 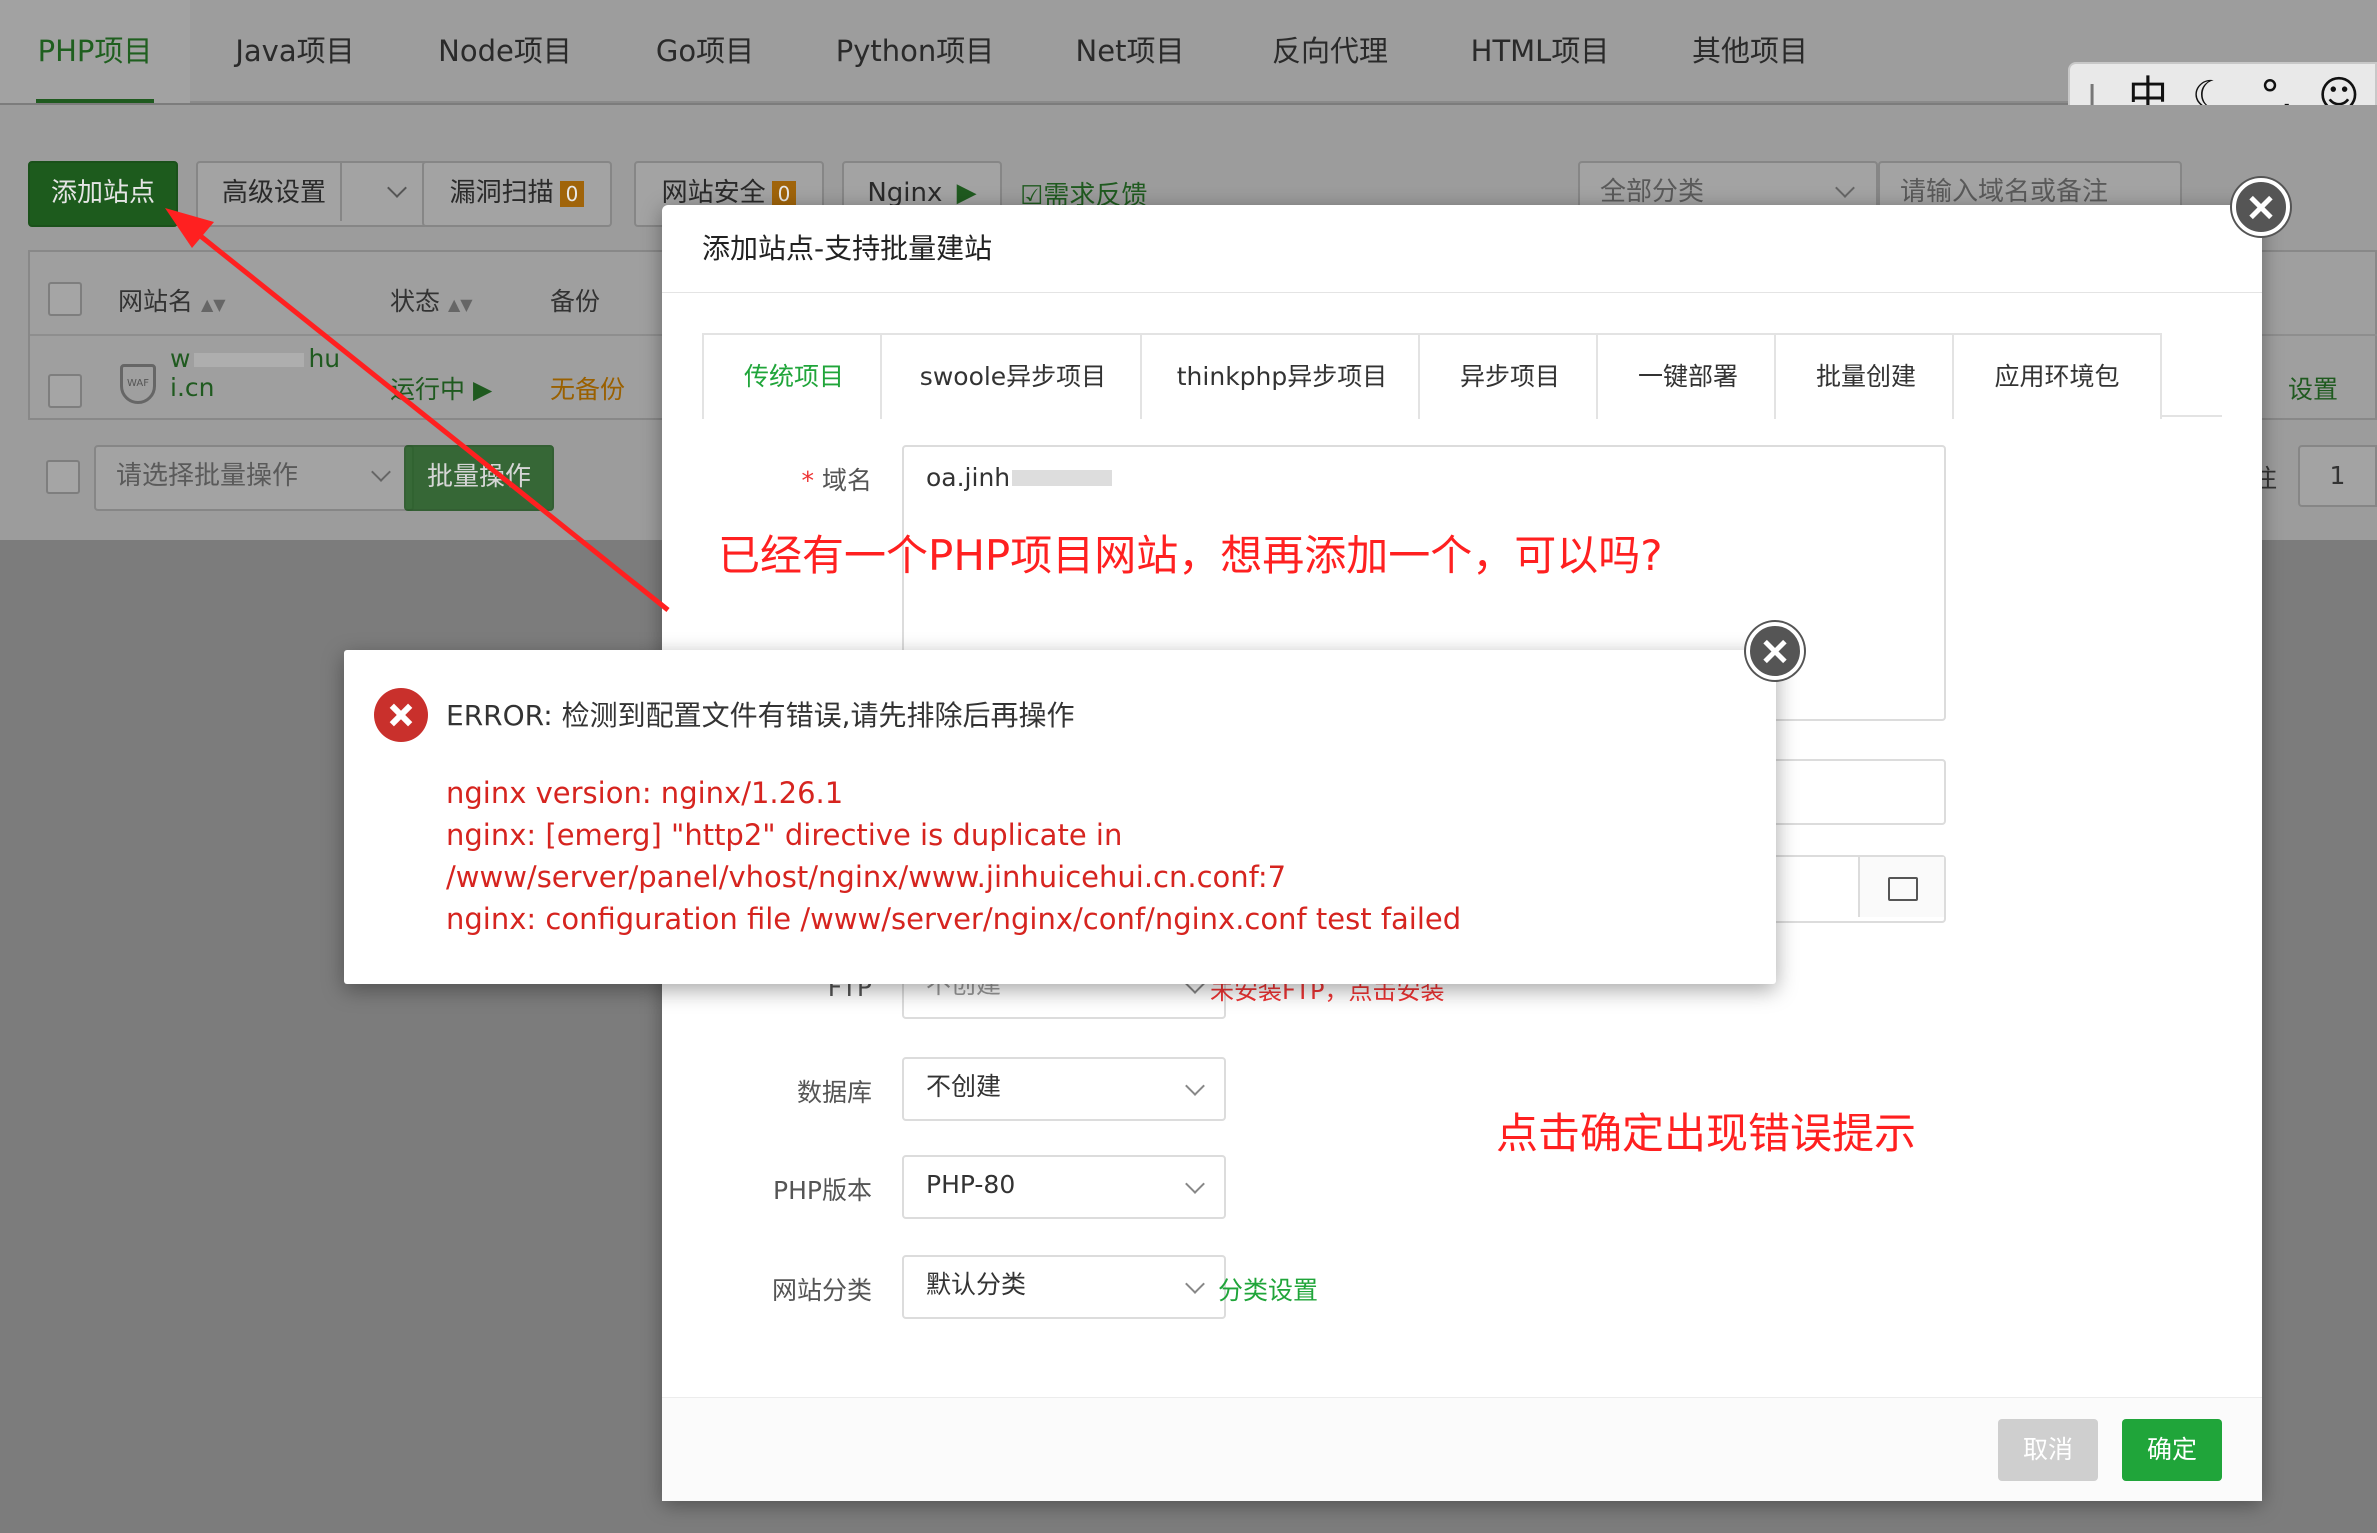 I want to click on annotation-note: 点击确定出现错误提示, so click(x=1706, y=1133).